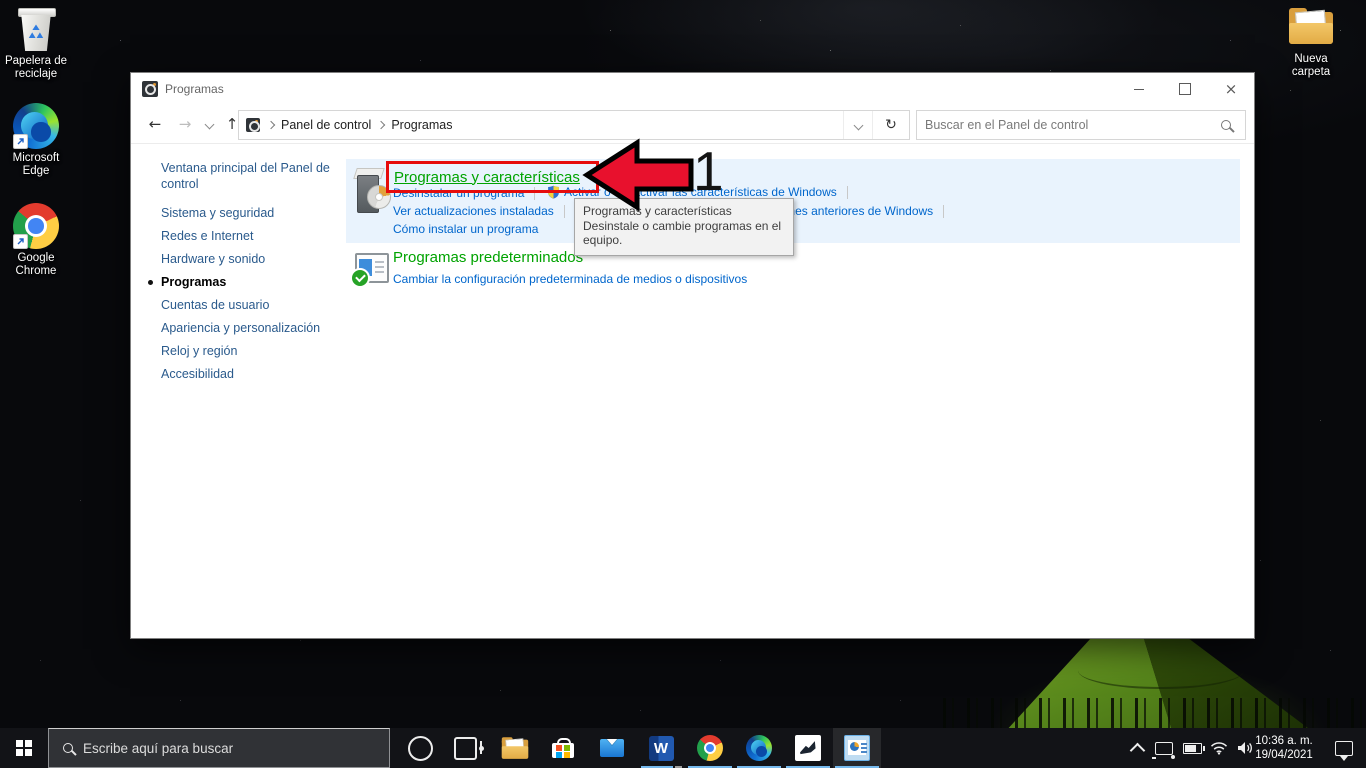  Describe the element at coordinates (326, 125) in the screenshot. I see `breadcrumb-panel-de-control: Panel de control` at that location.